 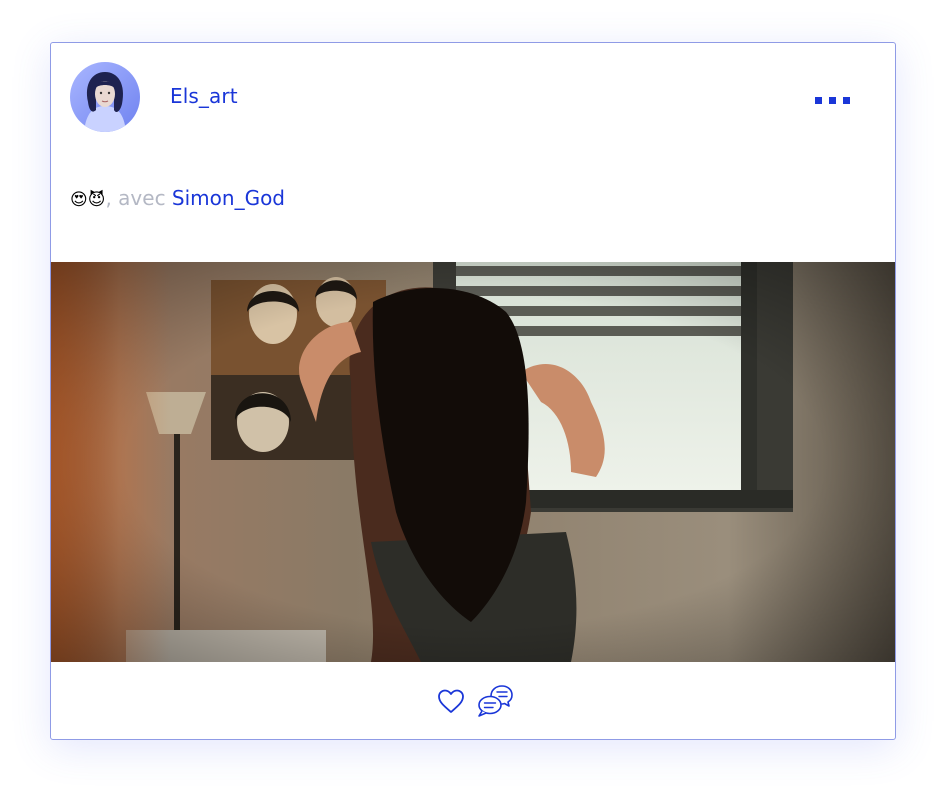 I want to click on more-options-button, so click(x=835, y=100).